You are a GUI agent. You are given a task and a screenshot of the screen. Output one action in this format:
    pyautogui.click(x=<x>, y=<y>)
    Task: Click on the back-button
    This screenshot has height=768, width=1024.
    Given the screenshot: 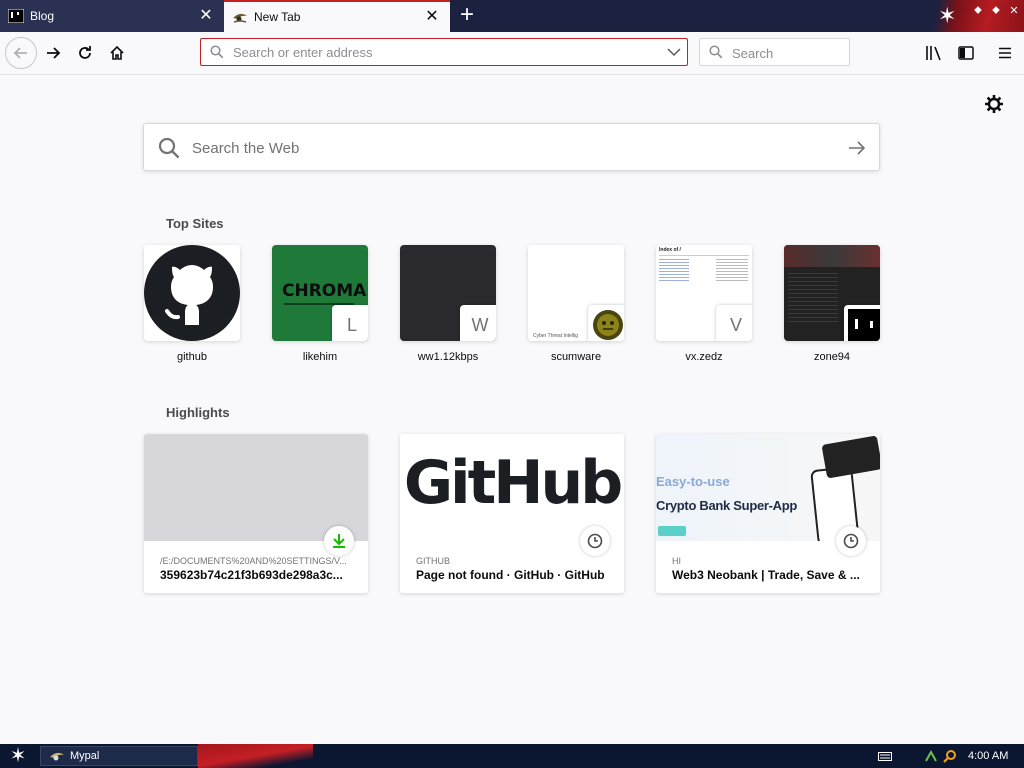 What is the action you would take?
    pyautogui.click(x=21, y=53)
    